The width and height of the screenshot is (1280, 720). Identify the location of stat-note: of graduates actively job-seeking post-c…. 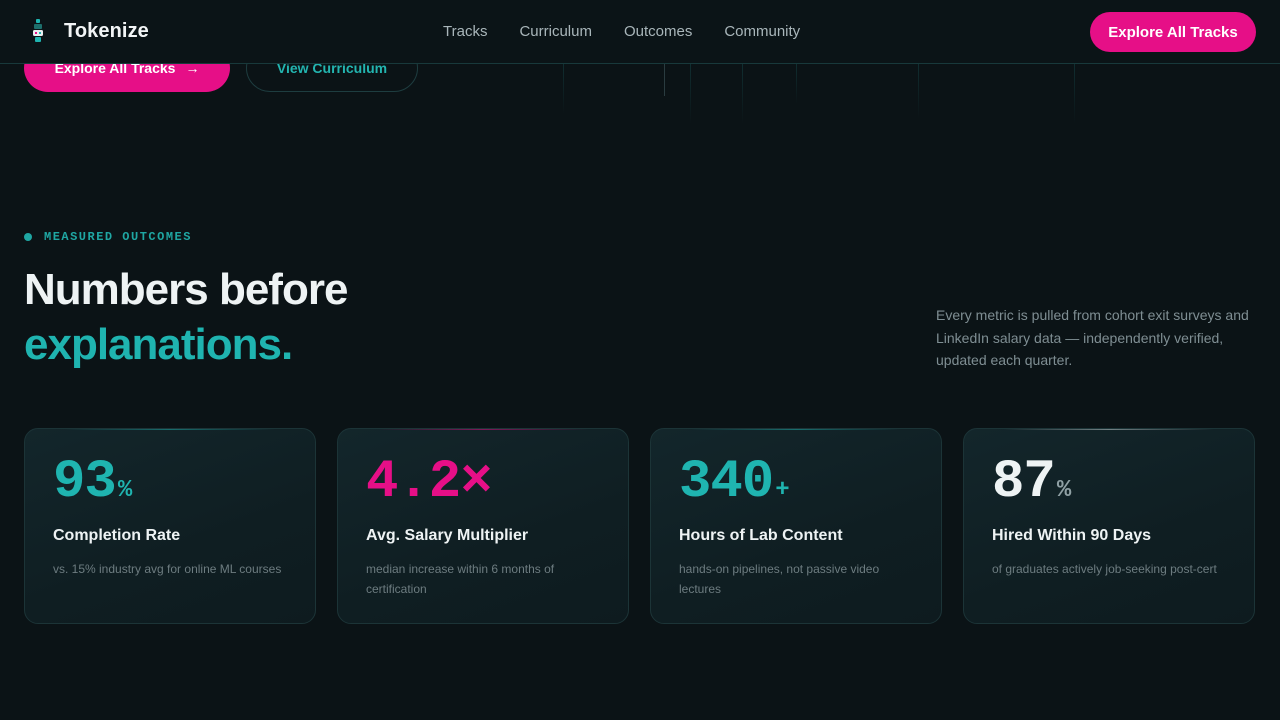
(1104, 569).